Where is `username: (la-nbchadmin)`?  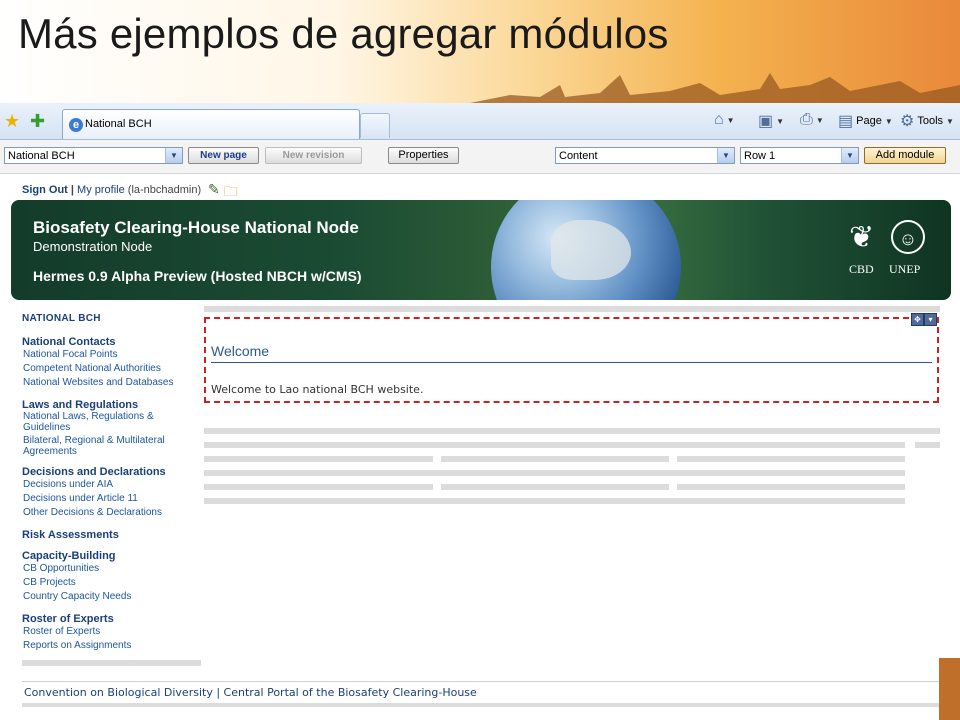 username: (la-nbchadmin) is located at coordinates (164, 190).